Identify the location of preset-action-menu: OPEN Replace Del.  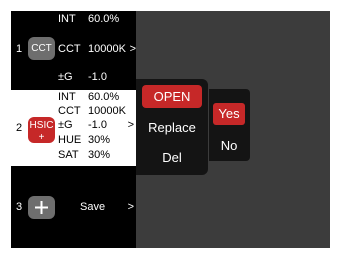
(172, 127).